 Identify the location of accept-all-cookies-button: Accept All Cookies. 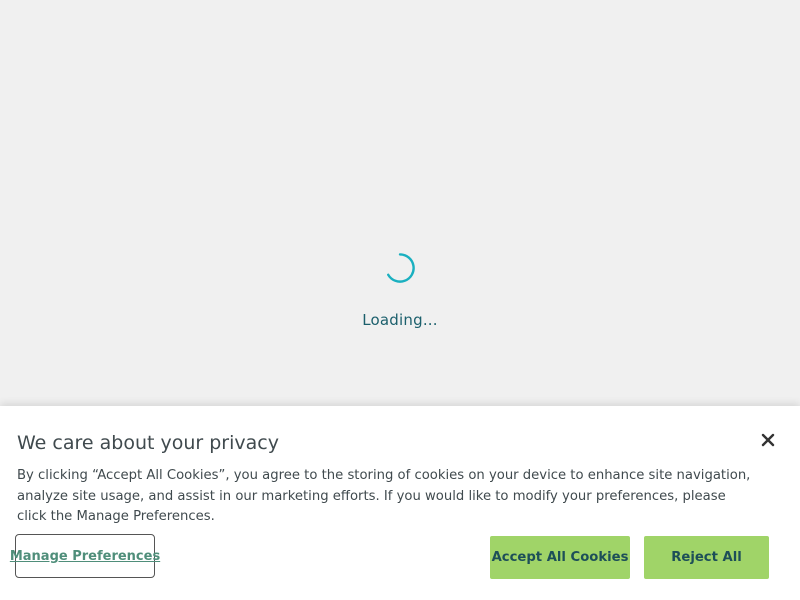
(560, 557).